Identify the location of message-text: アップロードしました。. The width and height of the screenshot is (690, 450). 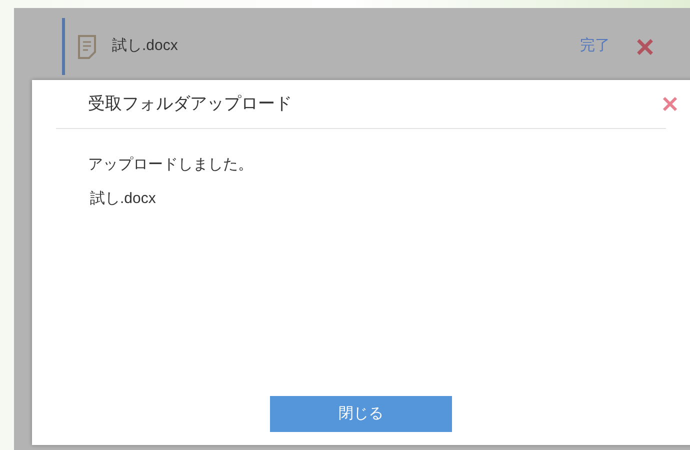
(171, 165).